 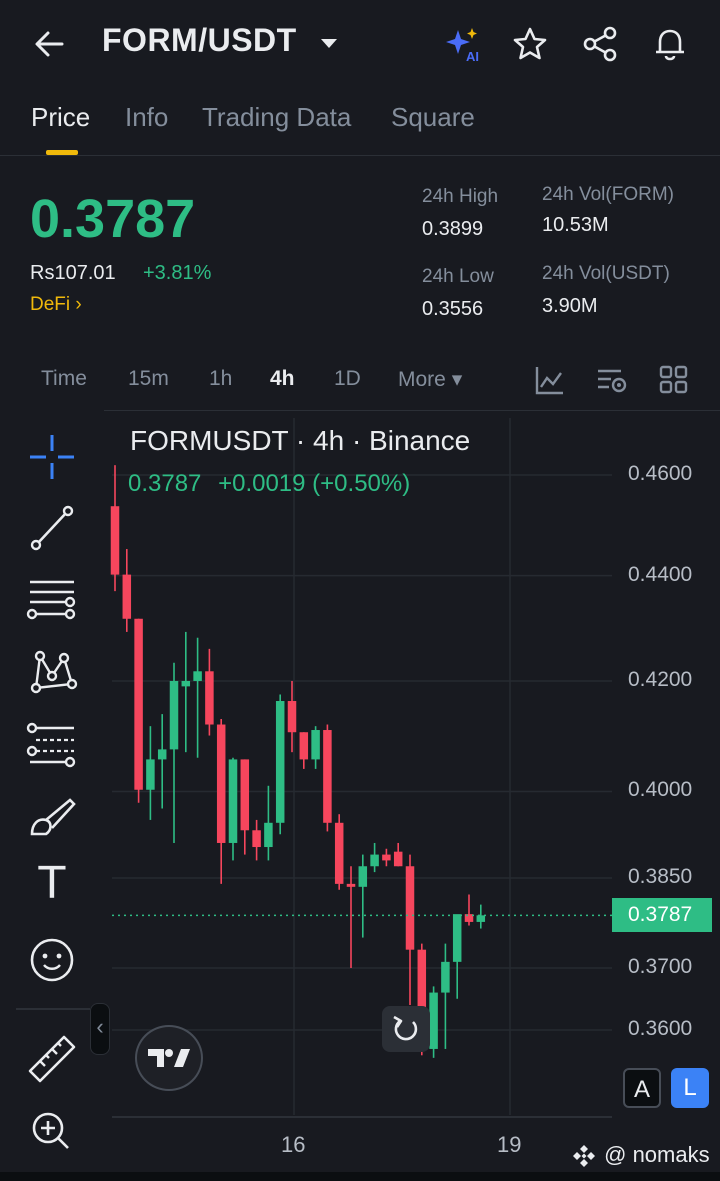 What do you see at coordinates (165, 483) in the screenshot?
I see `chart-last: 0.3787` at bounding box center [165, 483].